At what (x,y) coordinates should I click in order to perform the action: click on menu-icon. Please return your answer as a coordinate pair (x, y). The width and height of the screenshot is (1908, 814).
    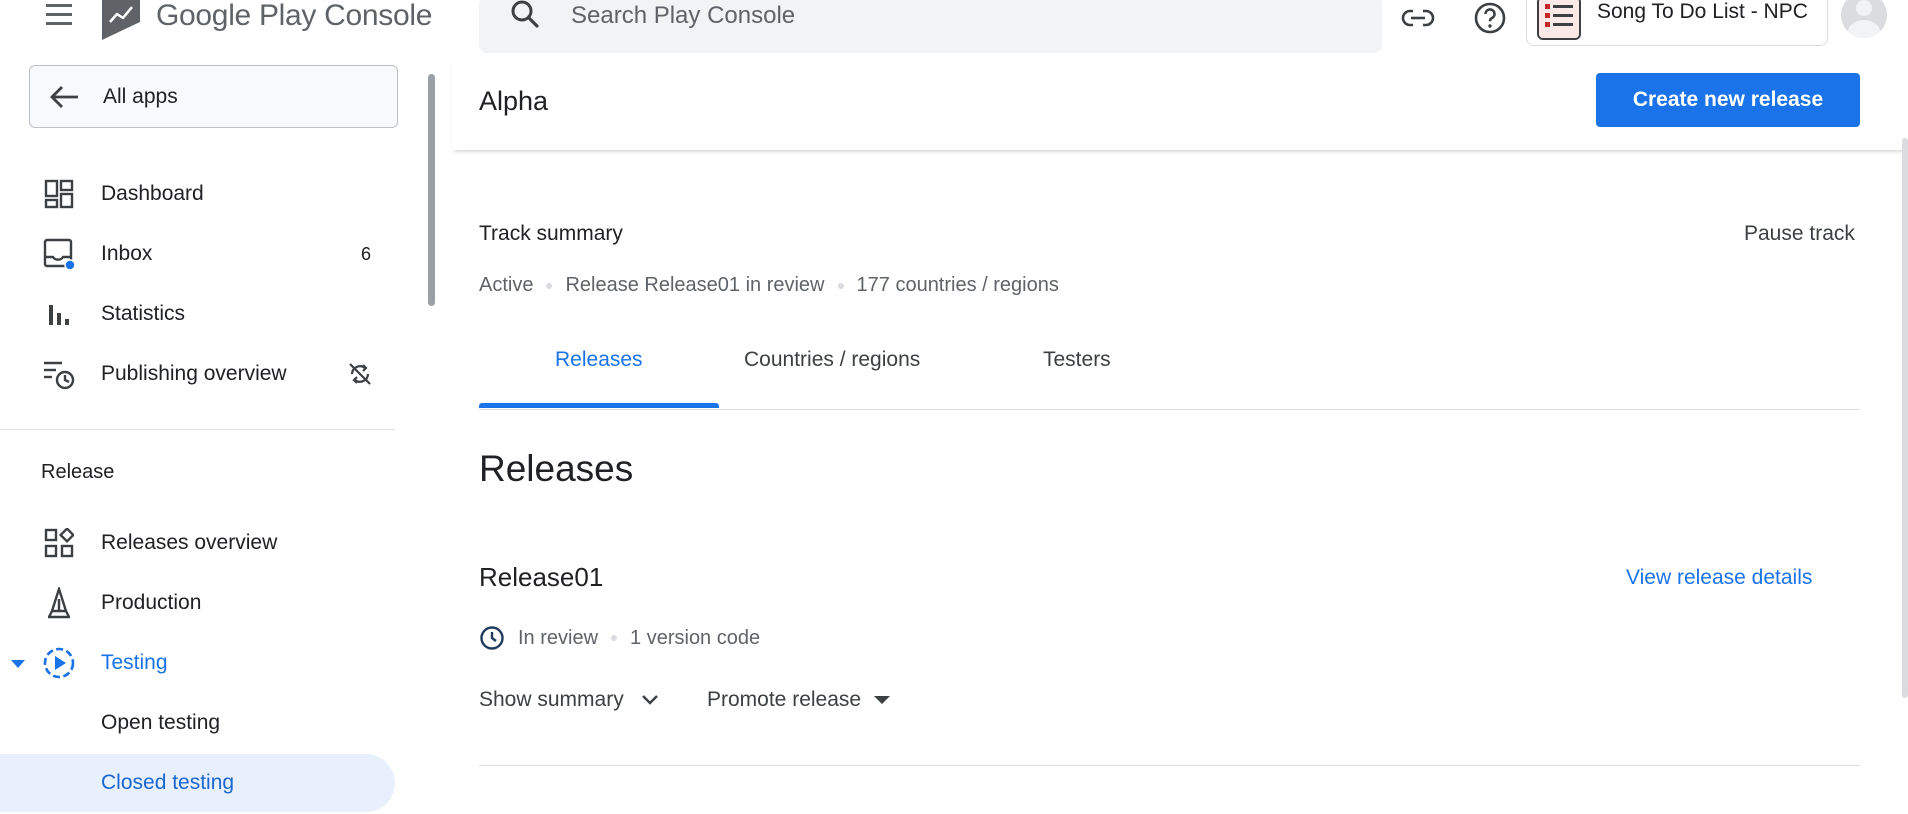
    Looking at the image, I should click on (59, 17).